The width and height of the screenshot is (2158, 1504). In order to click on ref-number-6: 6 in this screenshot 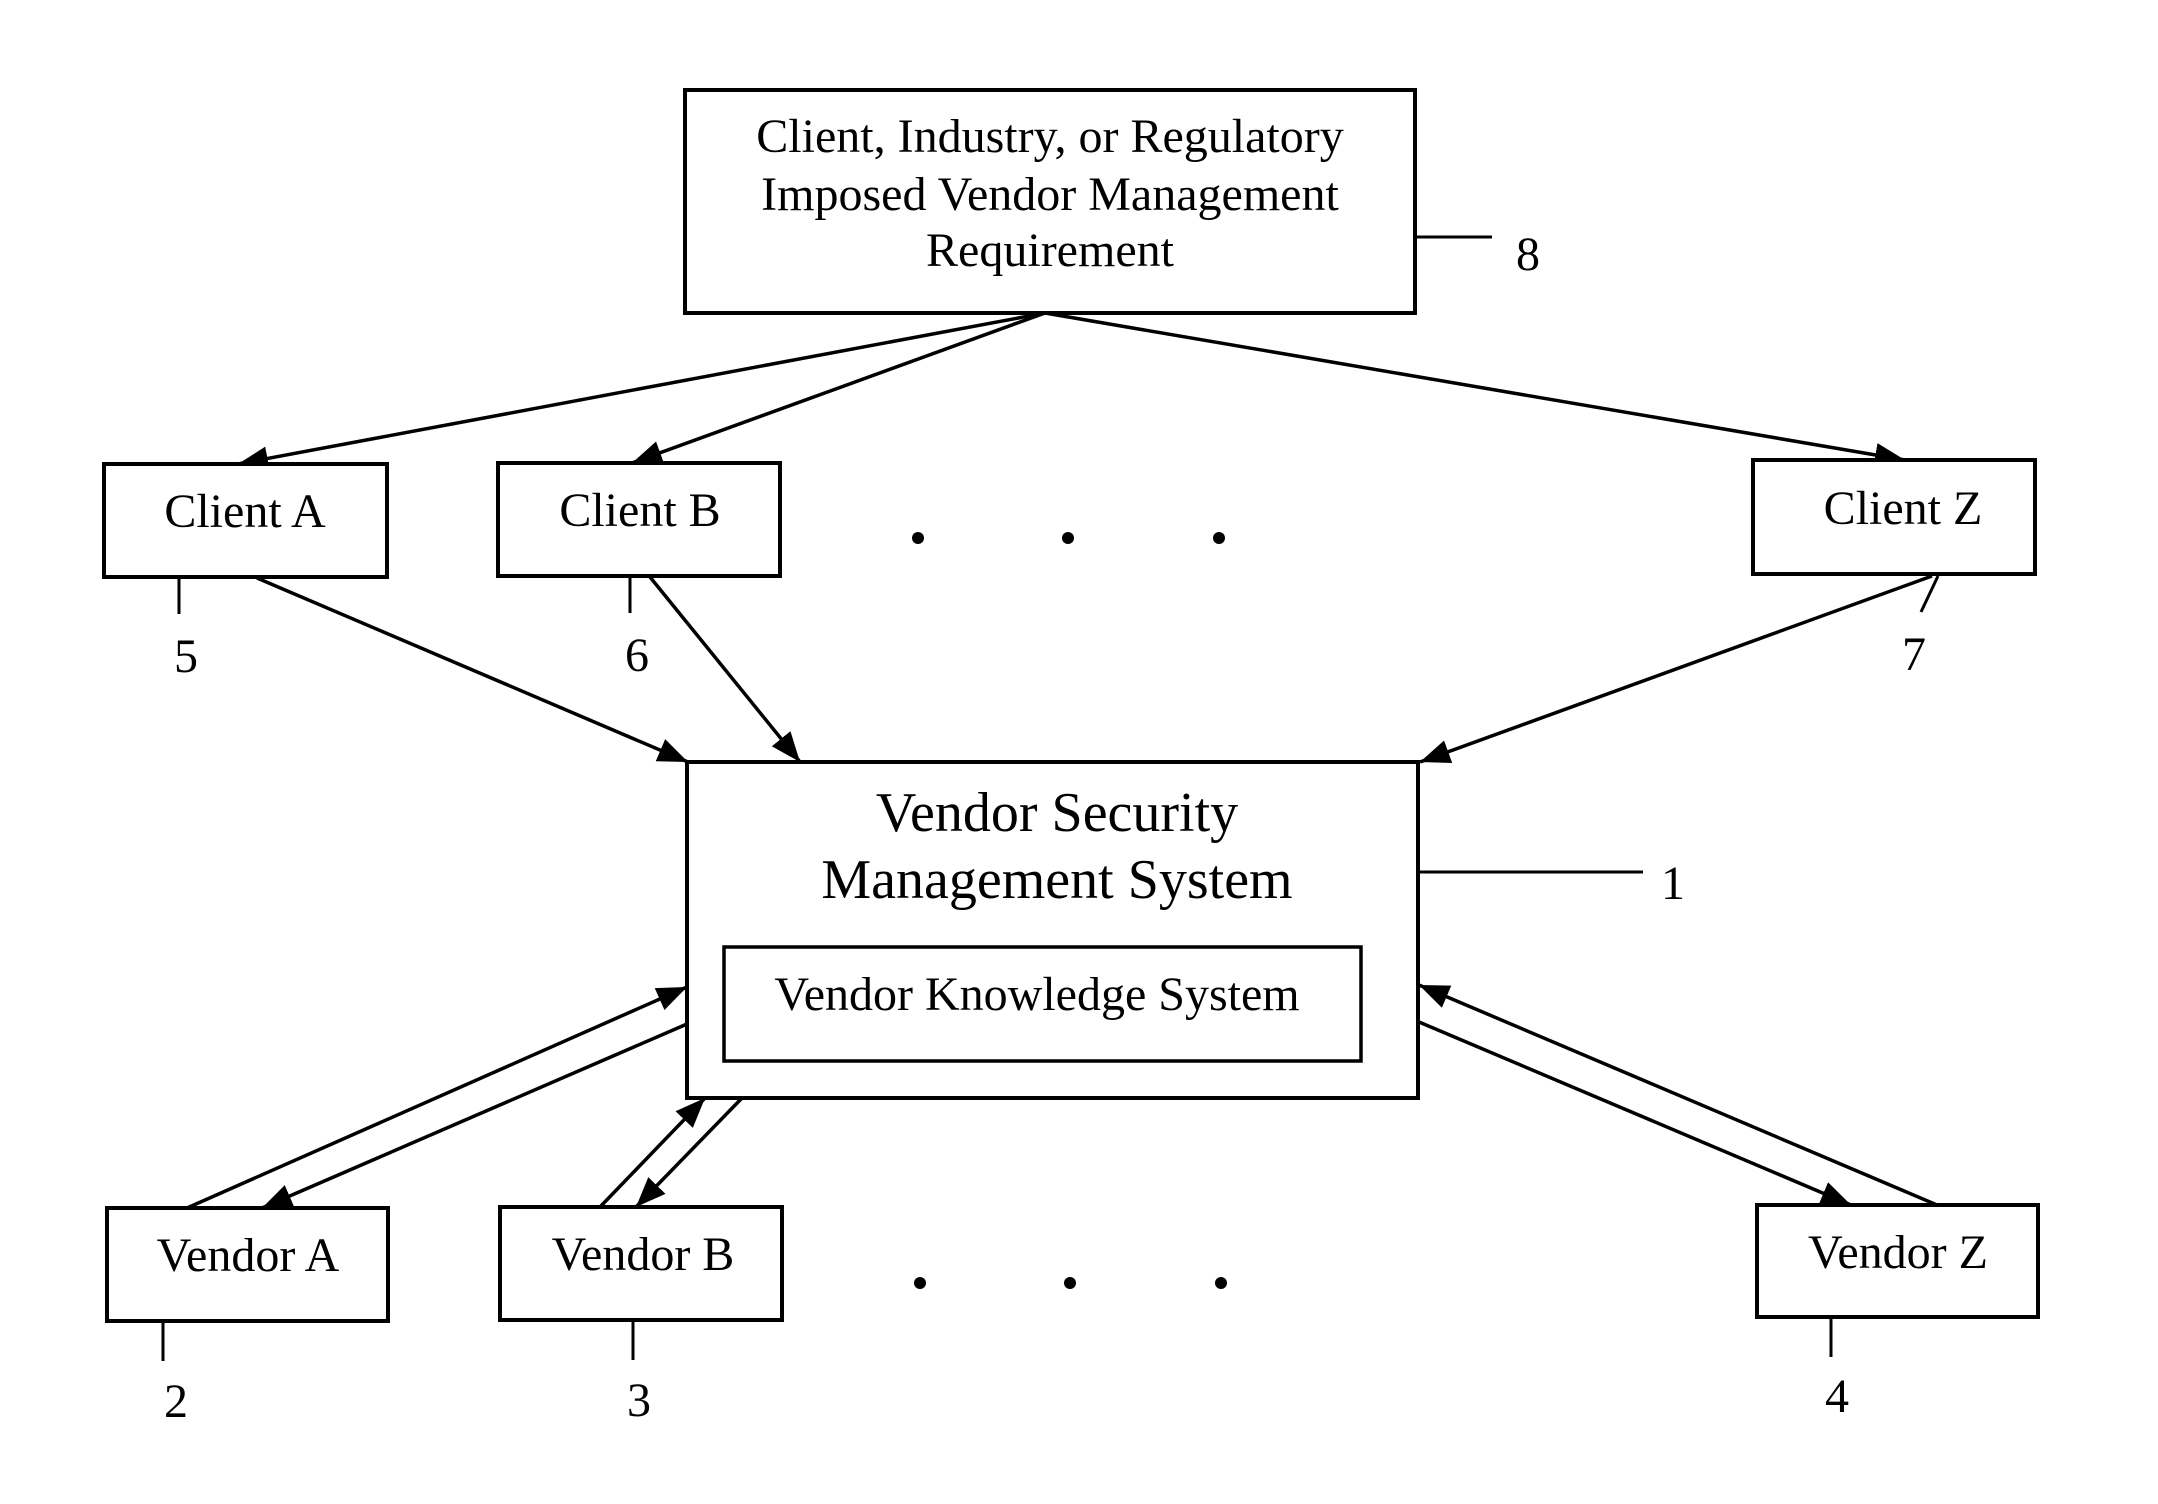, I will do `click(637, 655)`.